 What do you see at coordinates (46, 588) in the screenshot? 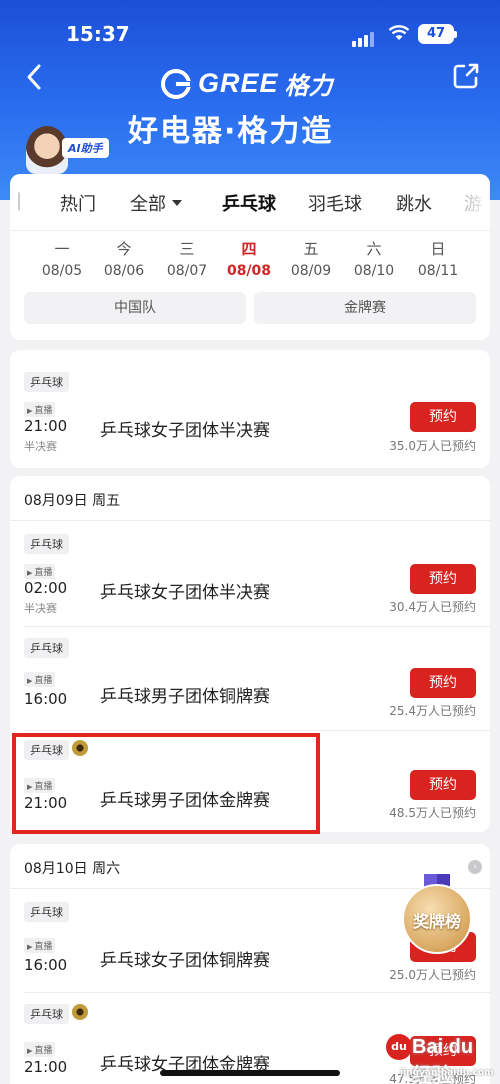
I see `match-time: 02:00` at bounding box center [46, 588].